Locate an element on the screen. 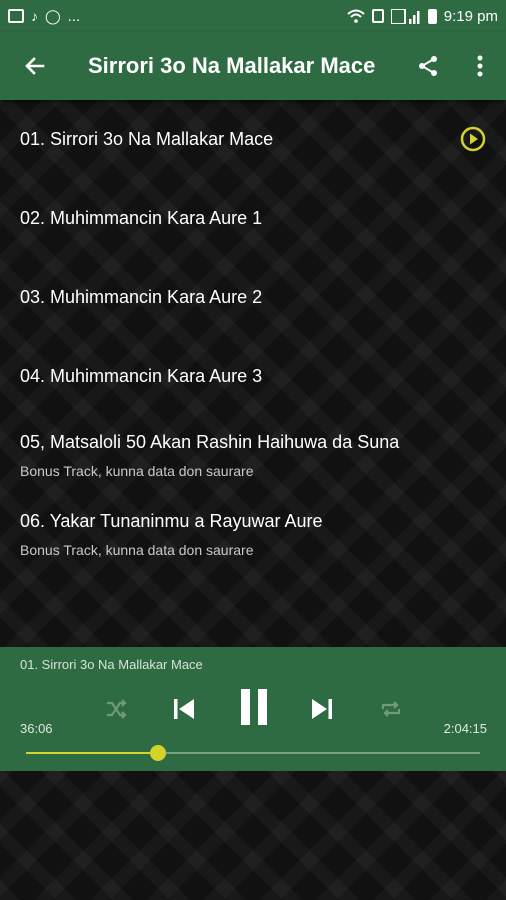 The image size is (506, 900). more-options-button is located at coordinates (480, 66).